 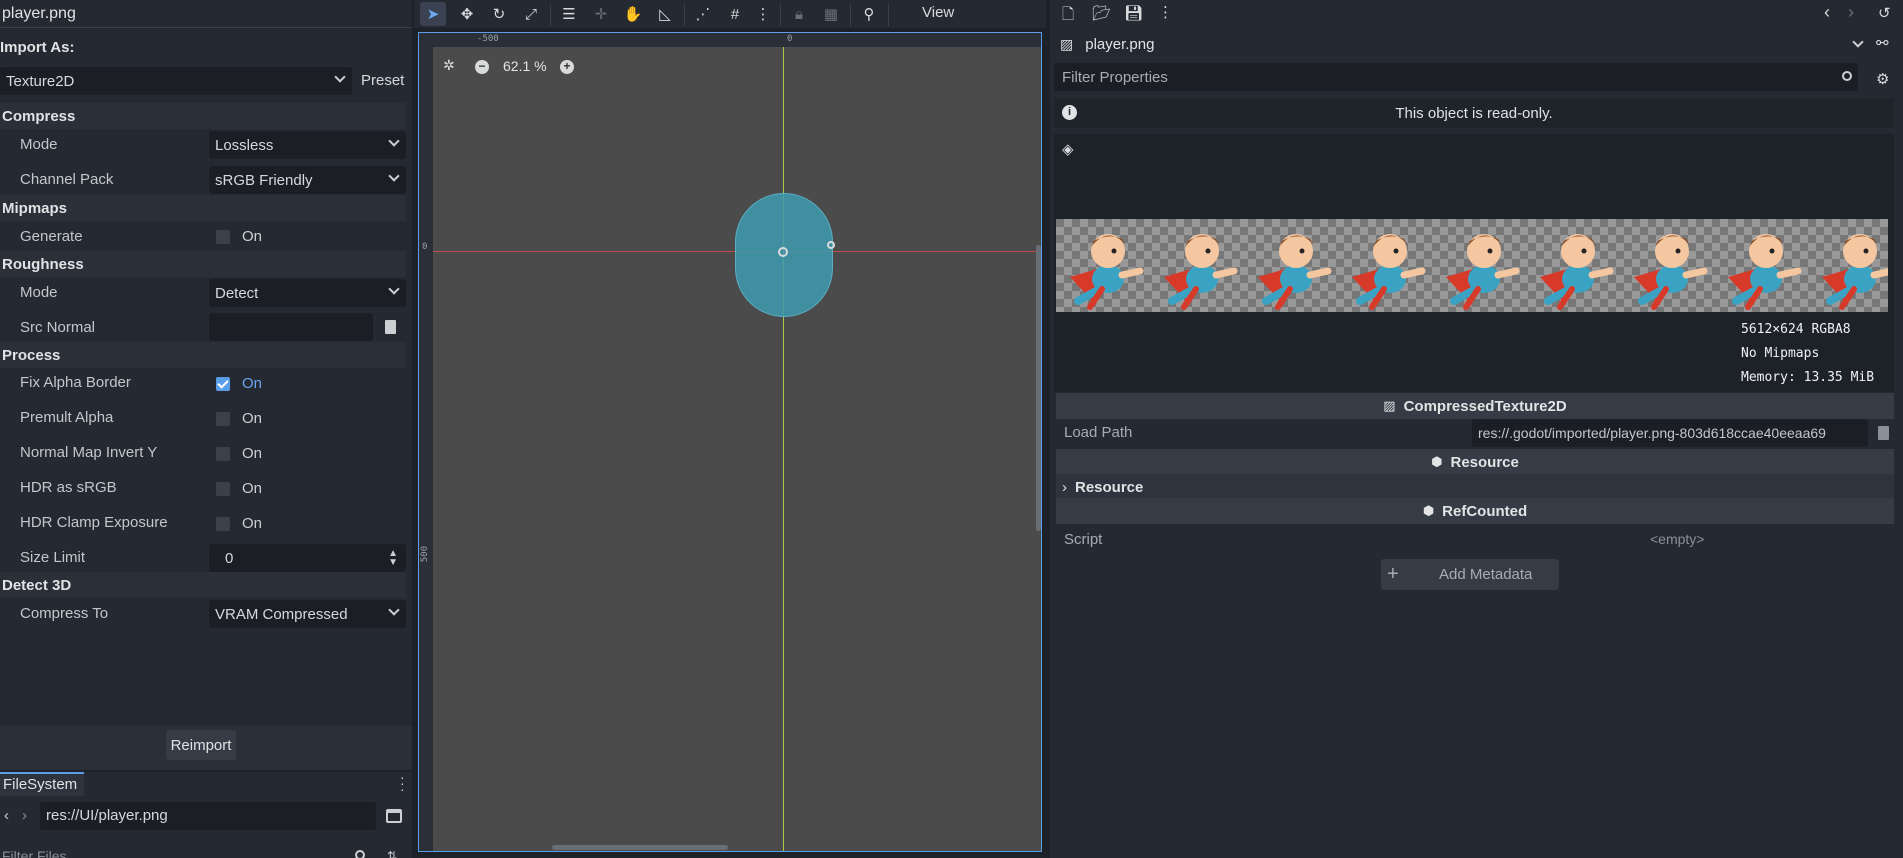 What do you see at coordinates (531, 14) in the screenshot?
I see `scale-tool-icon: ⤢` at bounding box center [531, 14].